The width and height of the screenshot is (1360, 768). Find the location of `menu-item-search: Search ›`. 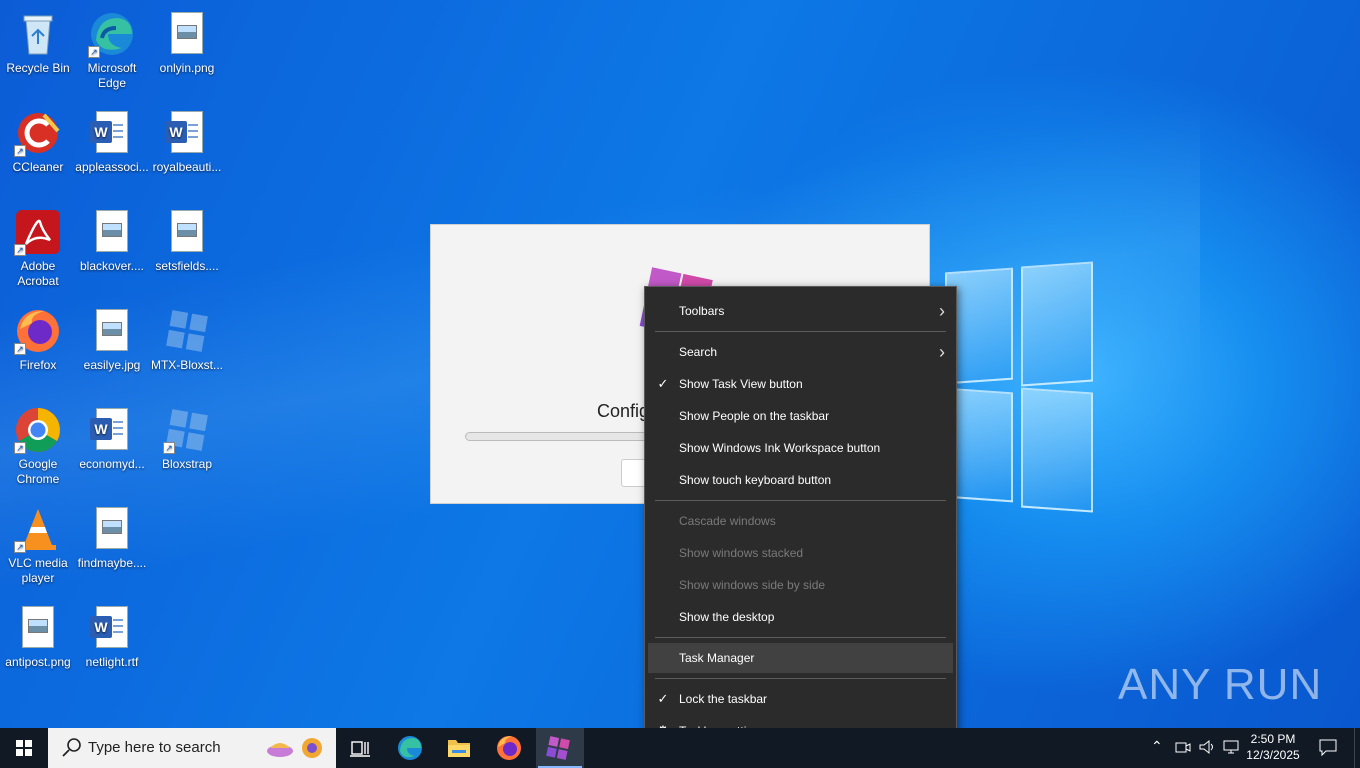

menu-item-search: Search › is located at coordinates (800, 352).